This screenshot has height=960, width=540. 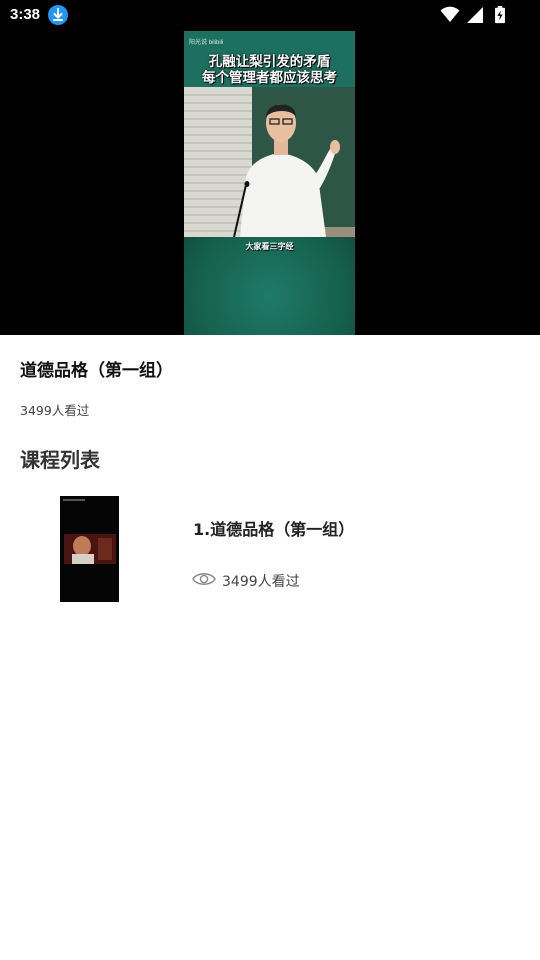 What do you see at coordinates (270, 549) in the screenshot?
I see `lesson-list-item: 1.道德品格（第一组） 3499人看过` at bounding box center [270, 549].